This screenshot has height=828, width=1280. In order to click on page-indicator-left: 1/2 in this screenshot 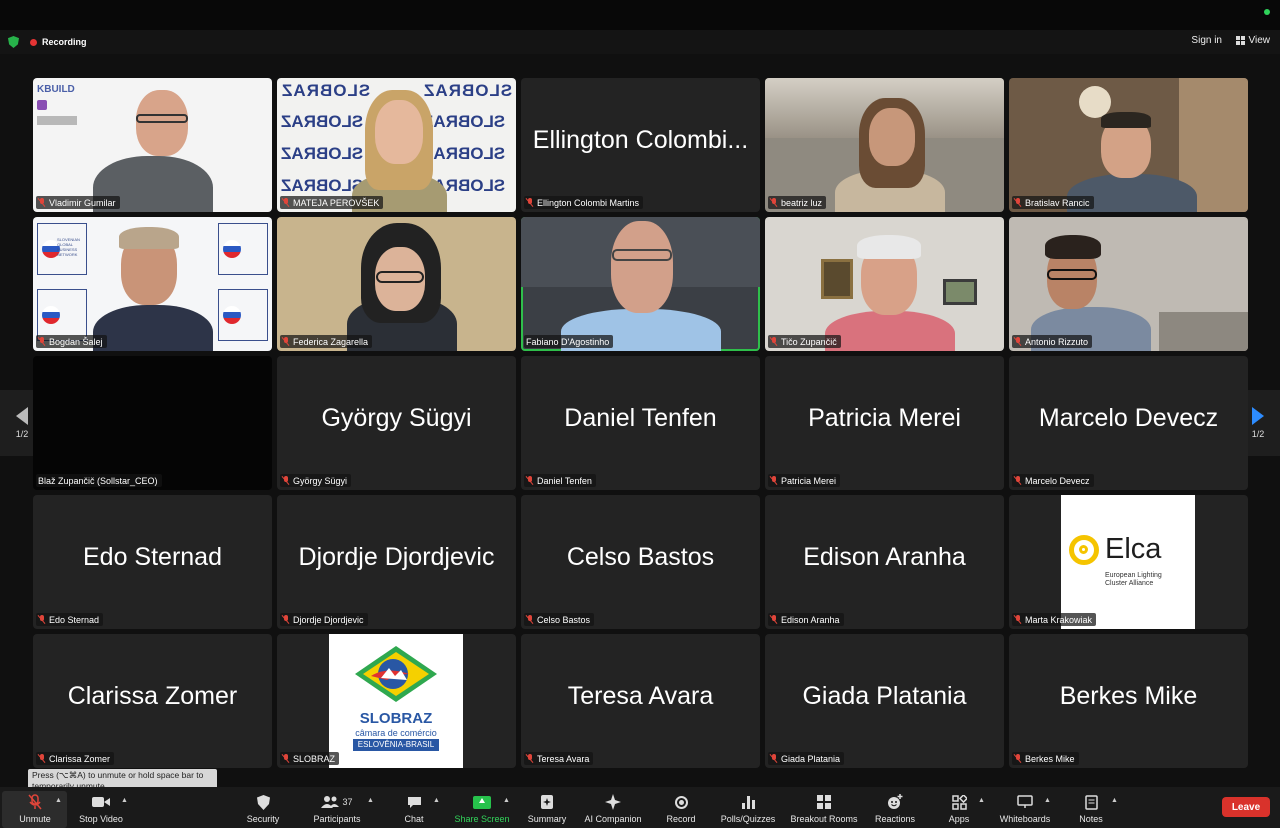, I will do `click(22, 434)`.